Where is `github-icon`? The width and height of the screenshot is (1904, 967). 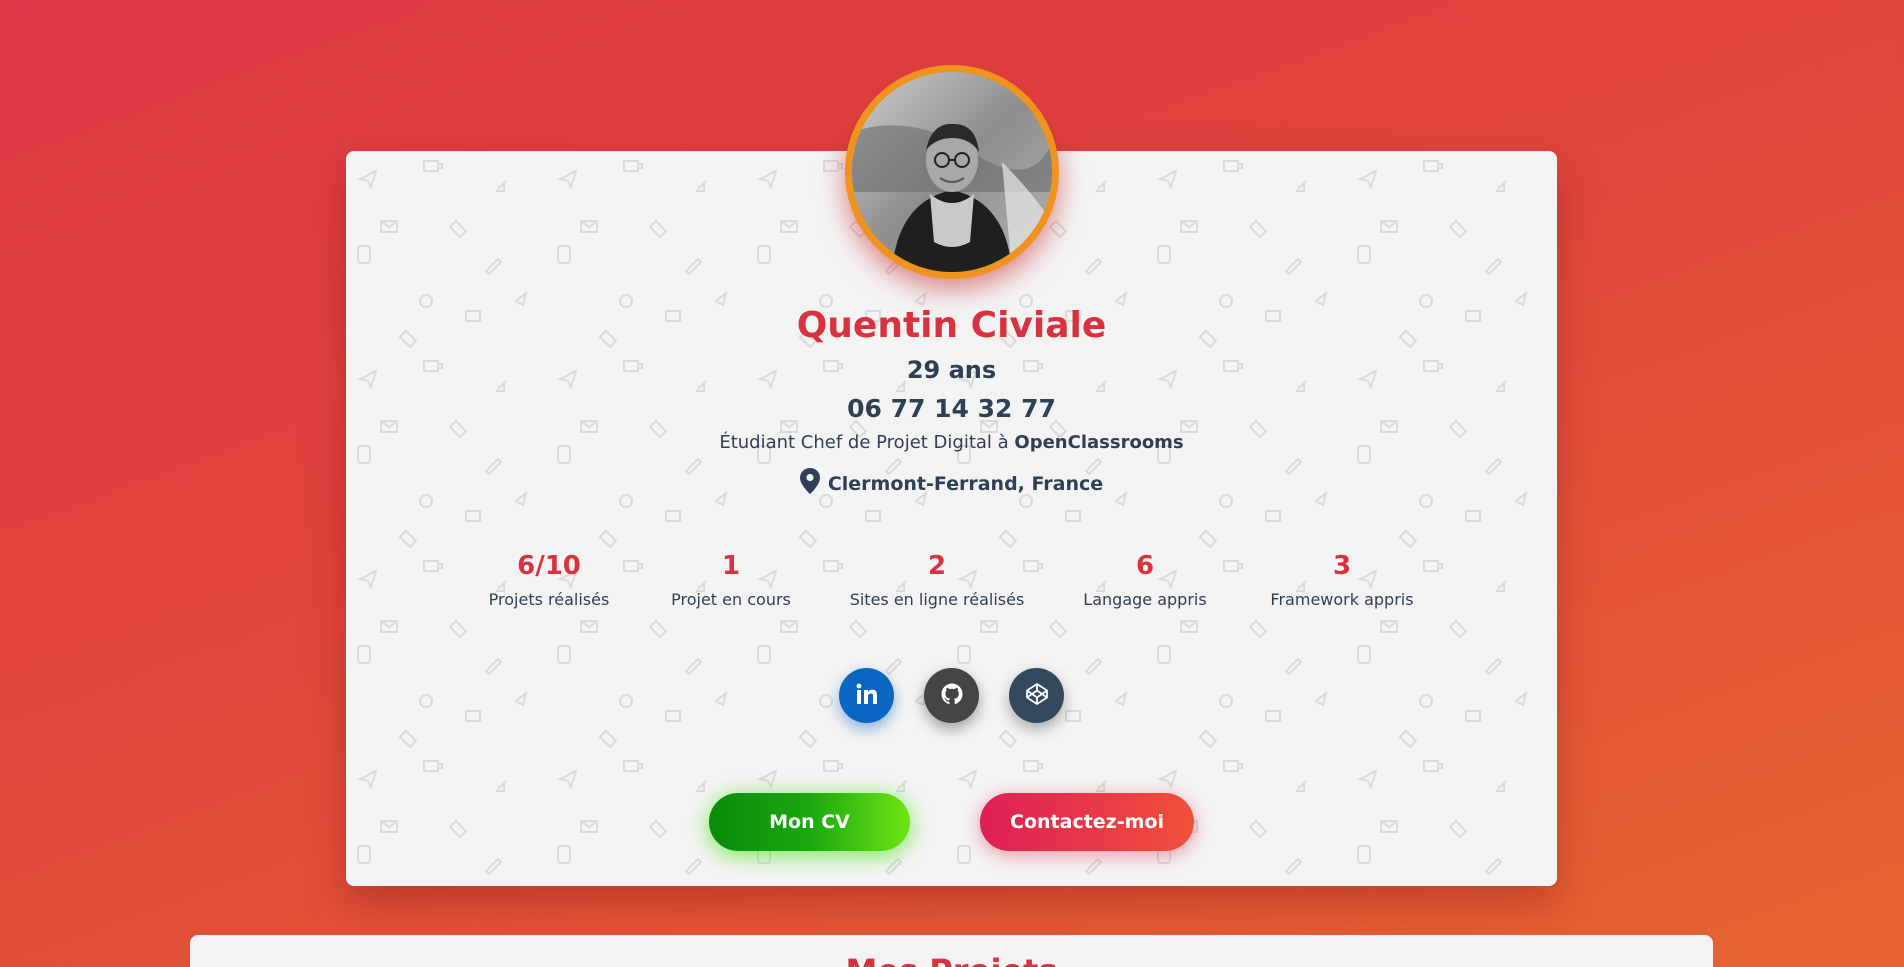 github-icon is located at coordinates (952, 696).